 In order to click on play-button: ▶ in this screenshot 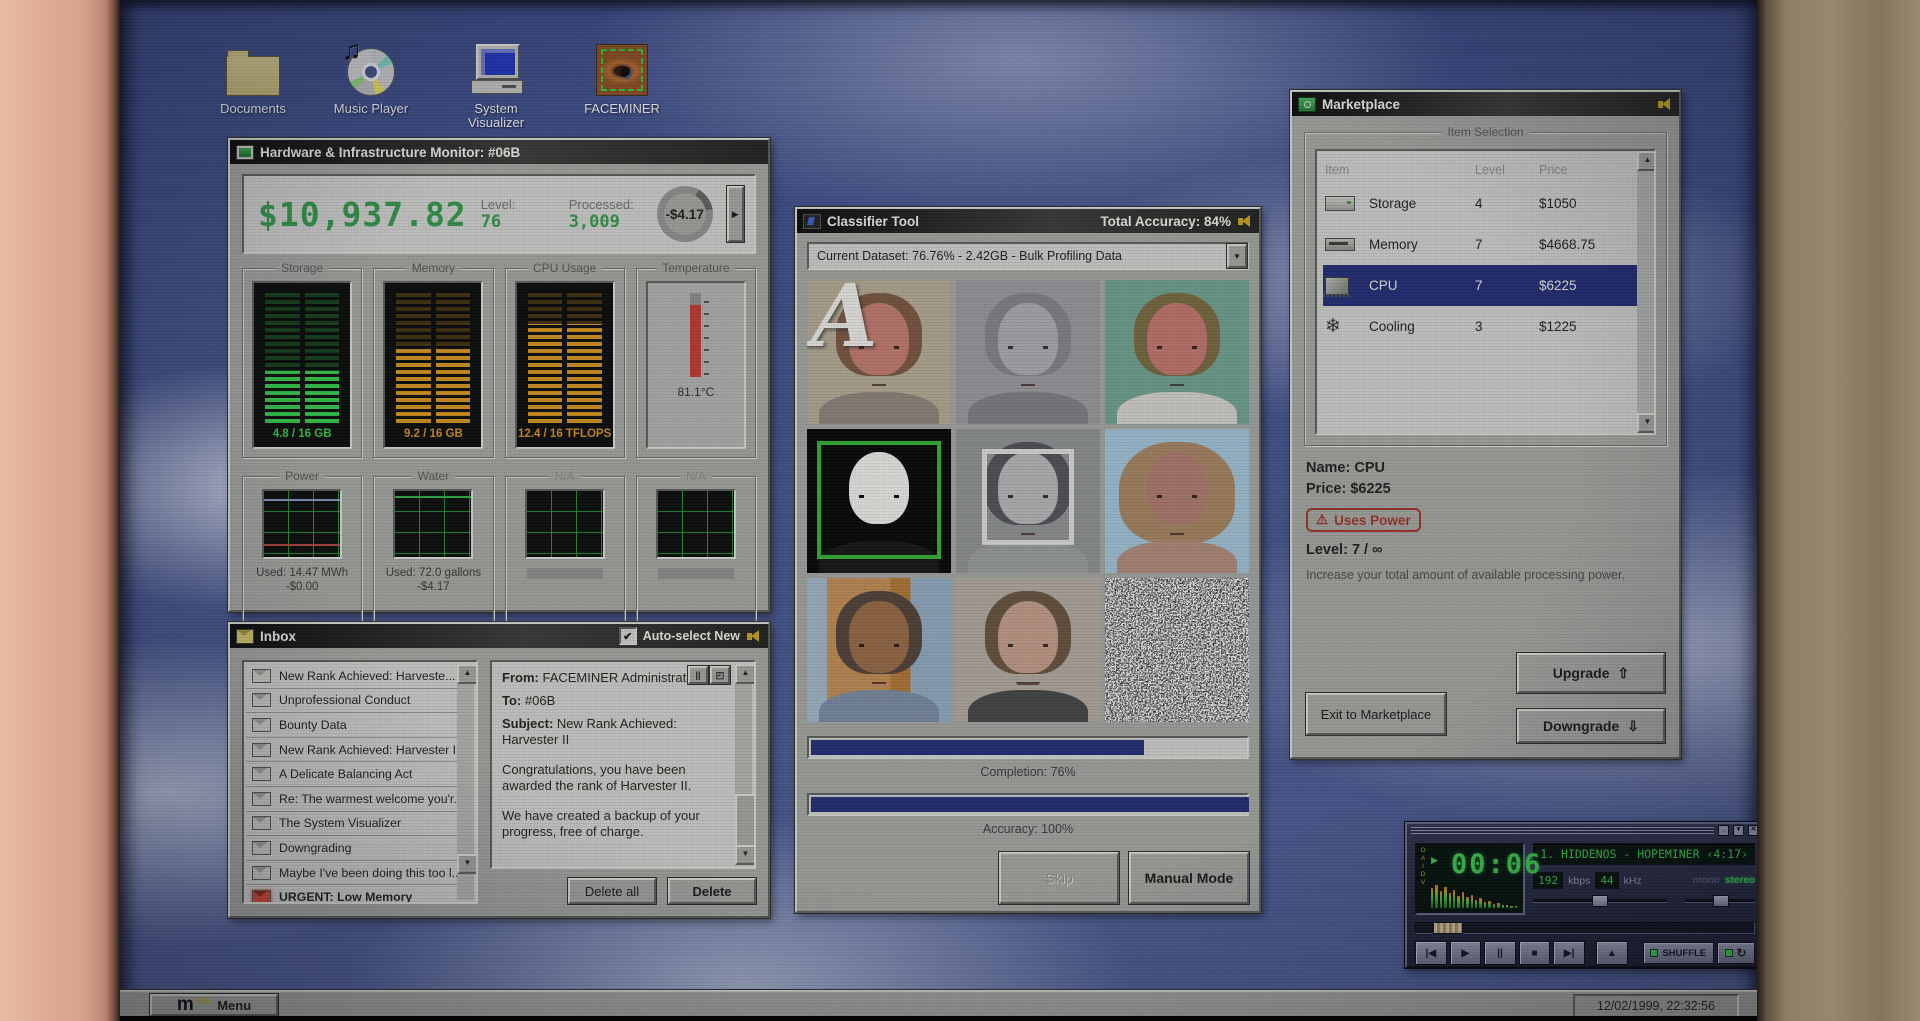, I will do `click(1465, 953)`.